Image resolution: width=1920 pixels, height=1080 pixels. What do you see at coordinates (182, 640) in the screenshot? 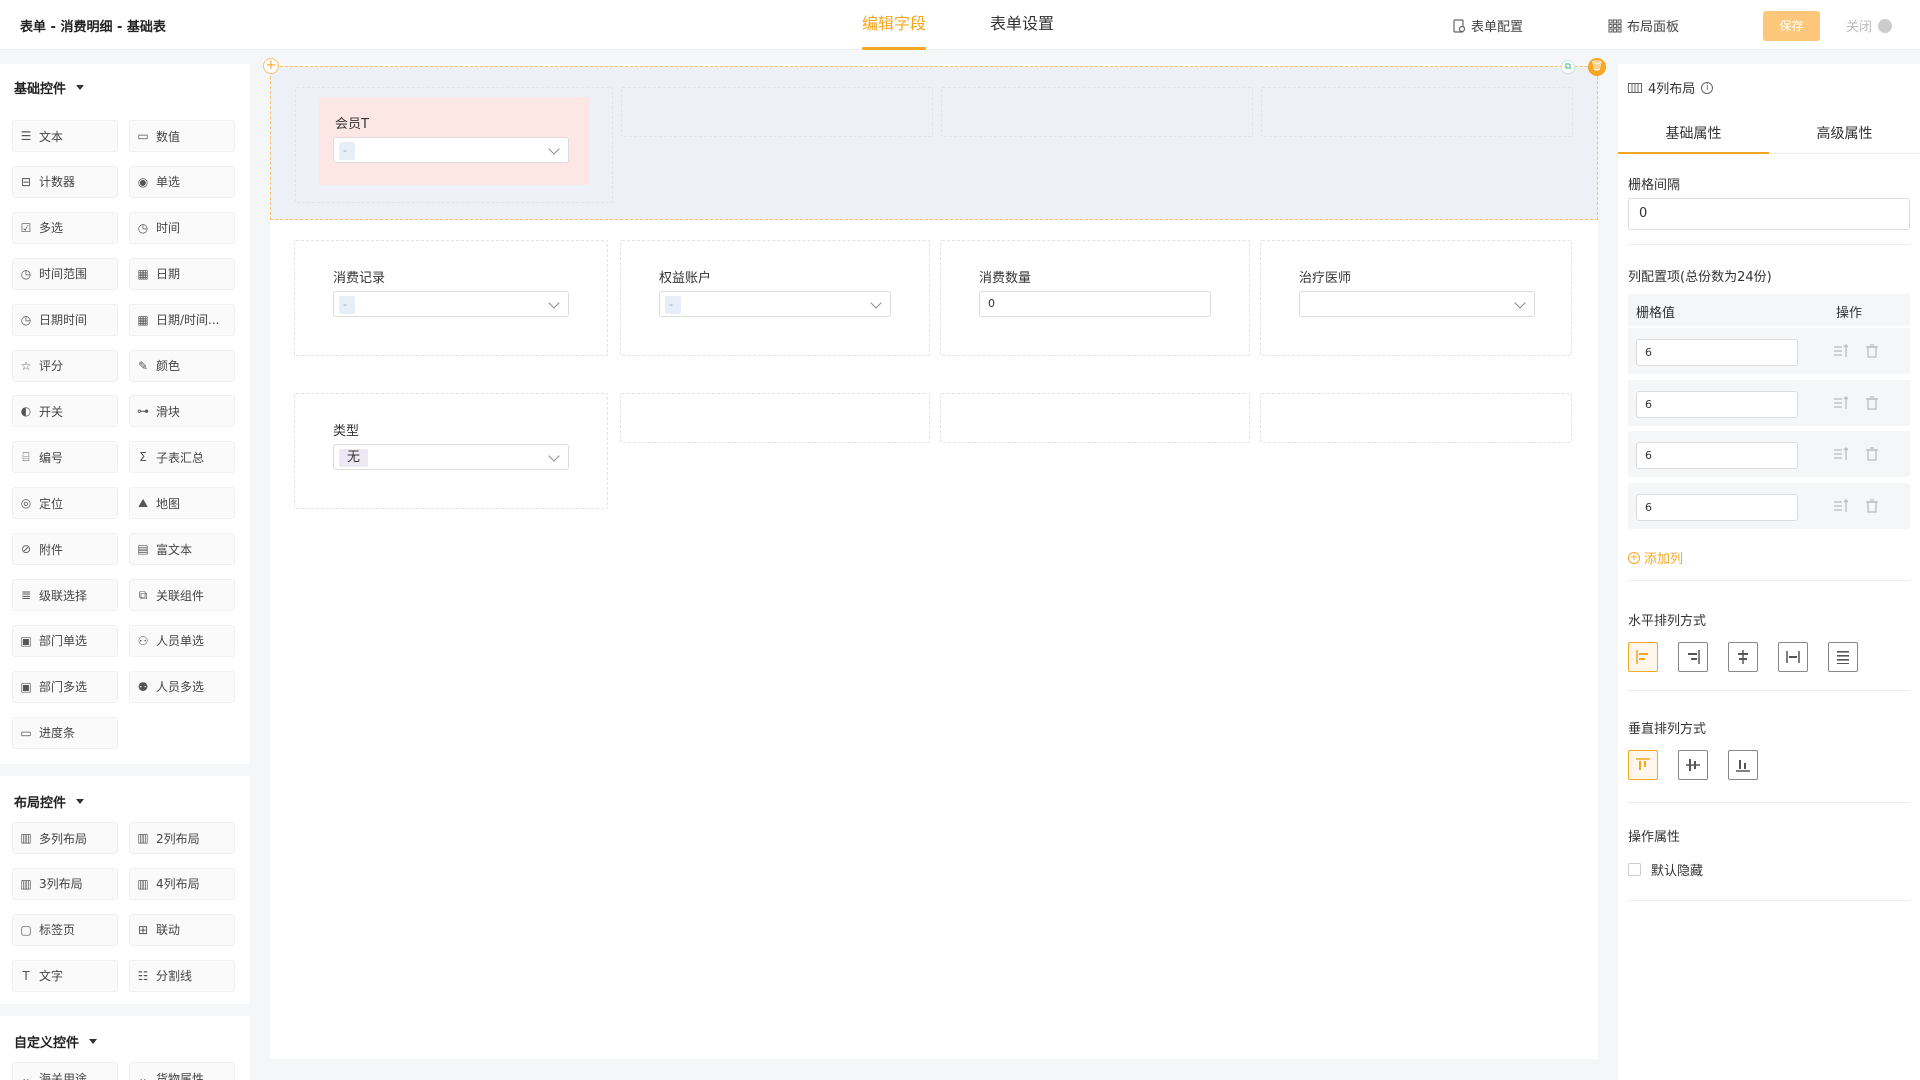
I see `control-user-item: ⚇ 人员单选` at bounding box center [182, 640].